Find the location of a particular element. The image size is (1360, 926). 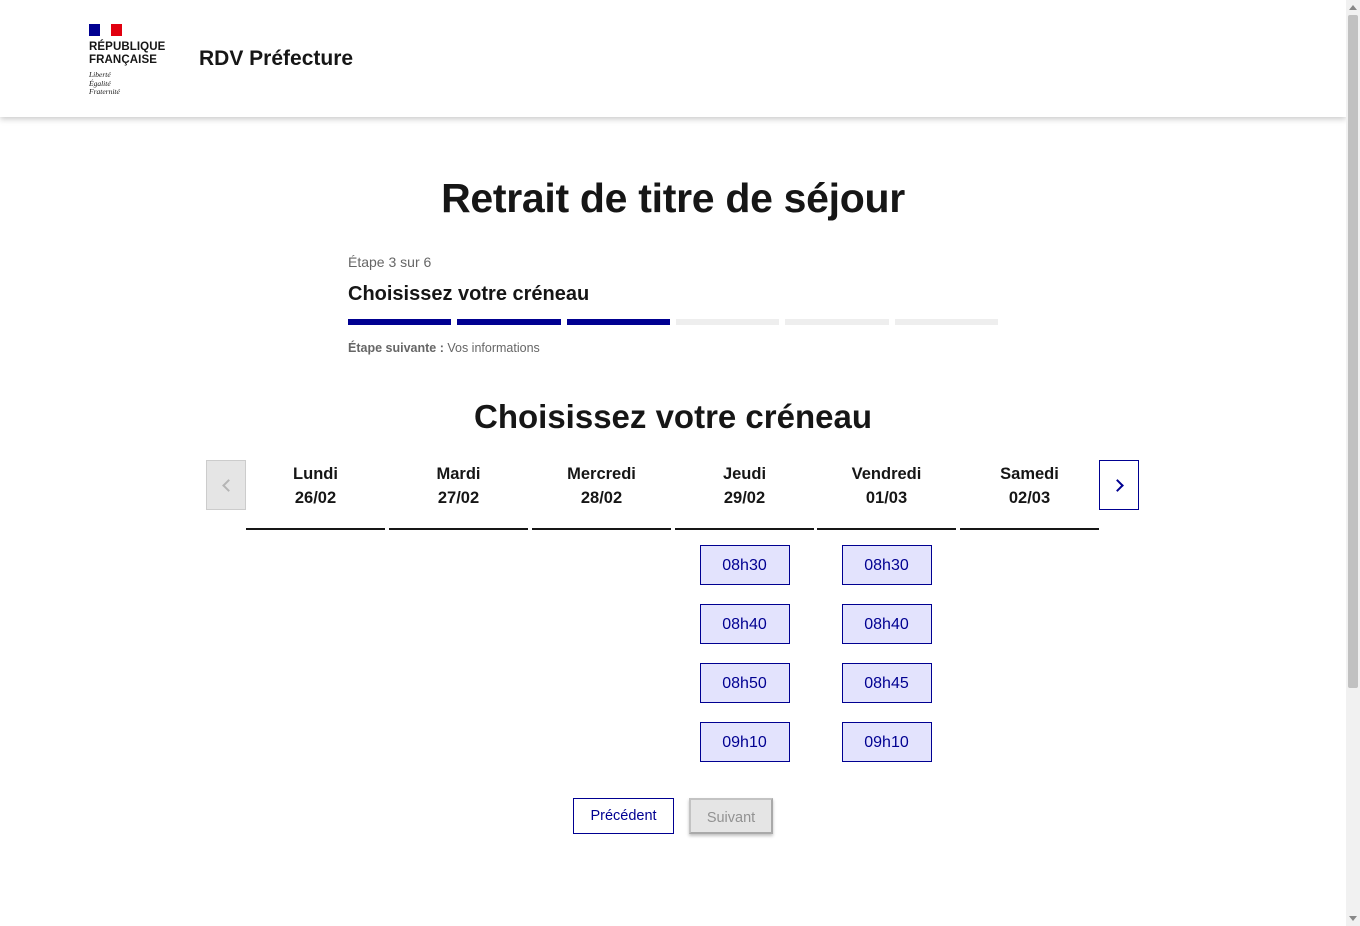

scroll-up-arrow-icon is located at coordinates (1353, 7).